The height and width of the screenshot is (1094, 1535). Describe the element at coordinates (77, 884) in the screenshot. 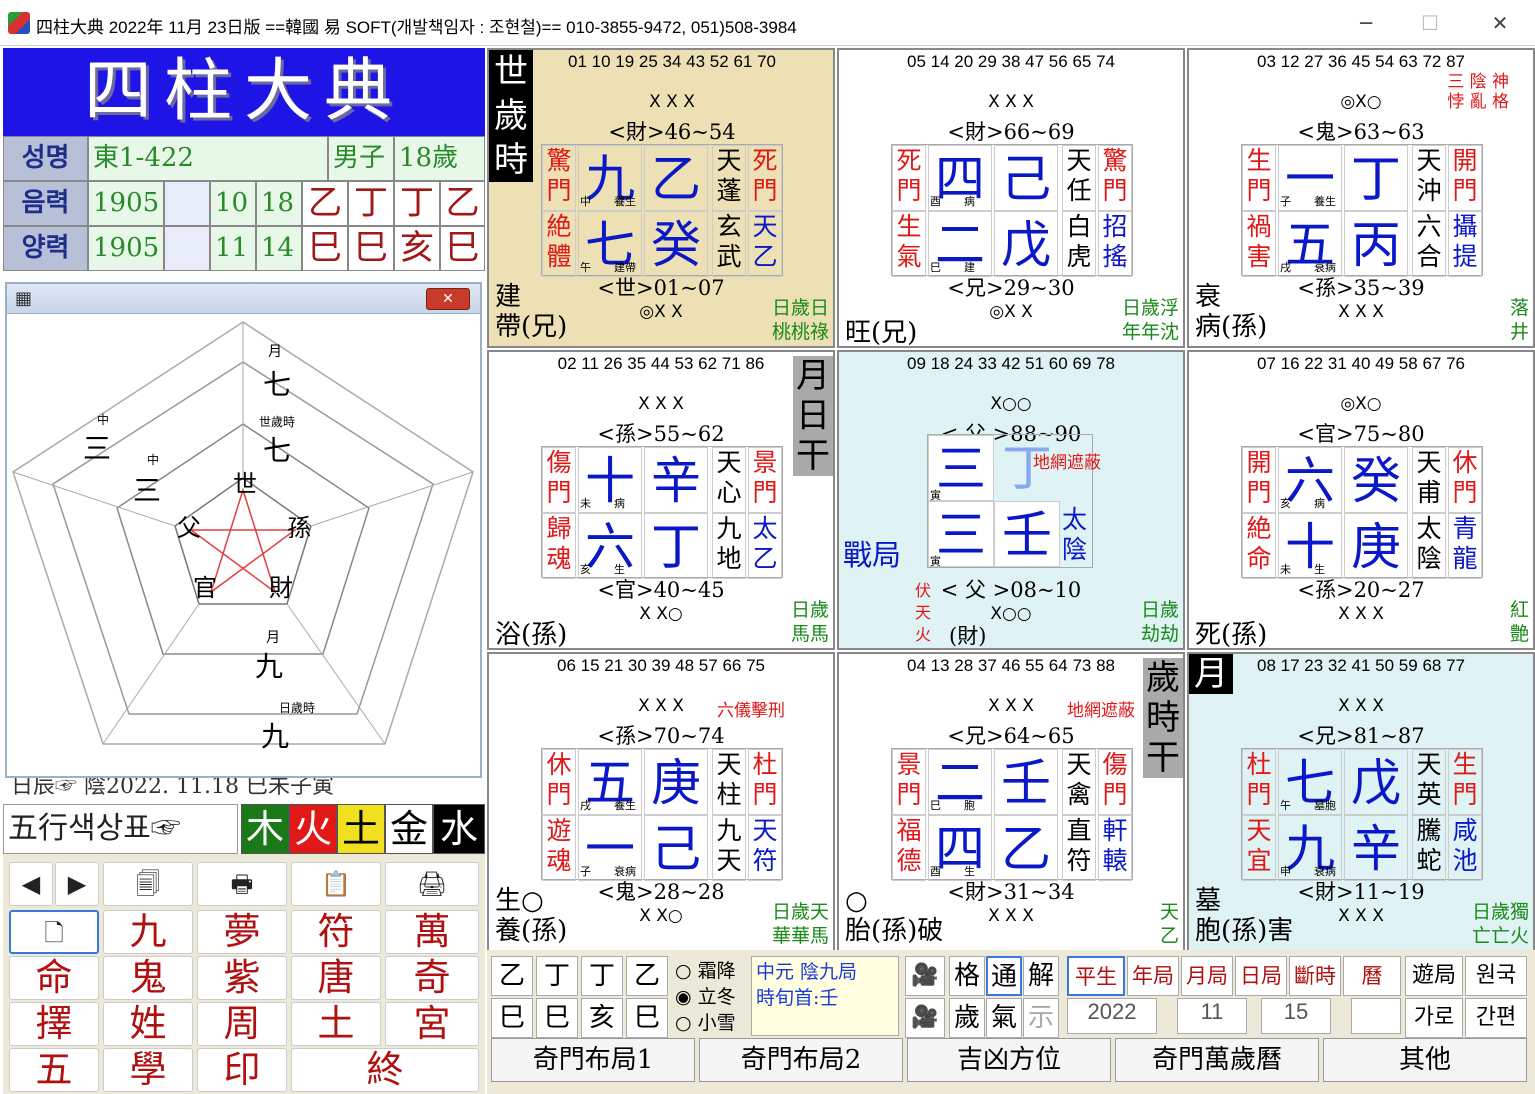

I see `next-button: ▶` at that location.